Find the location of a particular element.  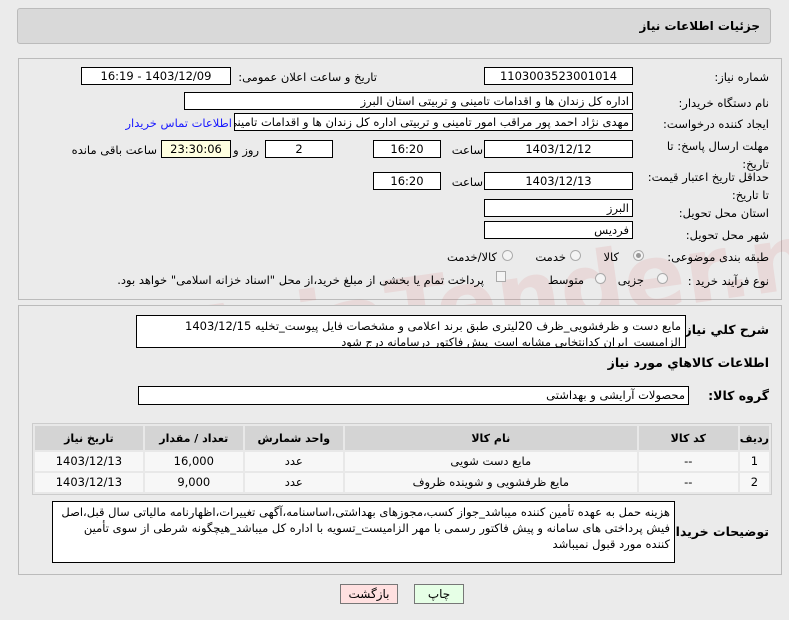

validity-label: حداقل تاریخ اعتبار قیمت: تا تاریخ: is located at coordinates (708, 186).